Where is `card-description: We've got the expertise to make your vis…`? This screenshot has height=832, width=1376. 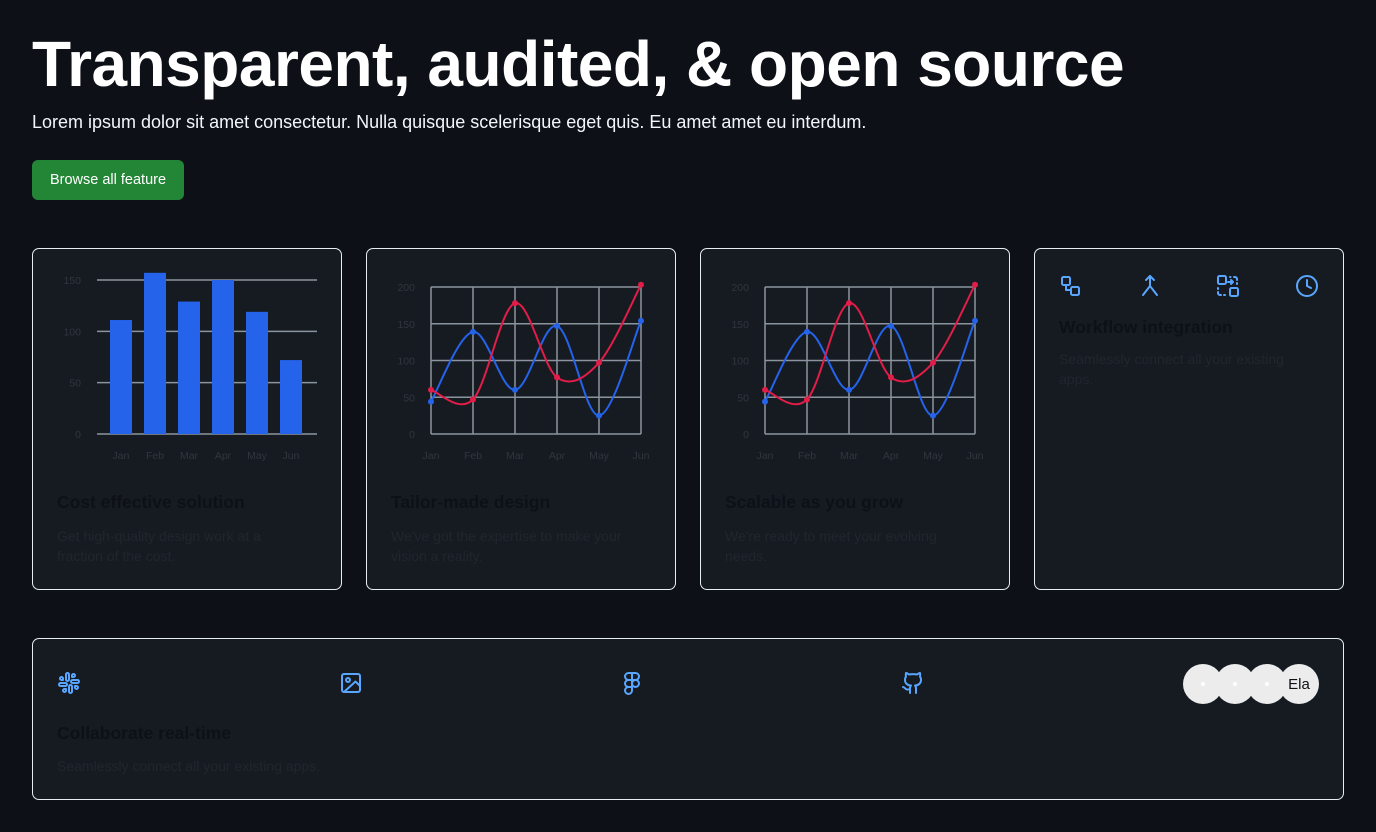 card-description: We've got the expertise to make your vis… is located at coordinates (506, 546).